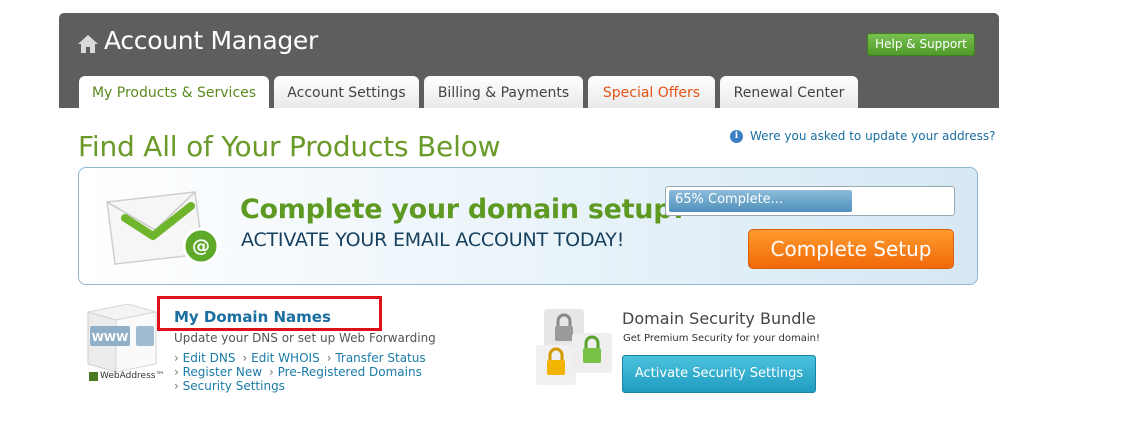  What do you see at coordinates (218, 372) in the screenshot?
I see `register-new-link: Register New` at bounding box center [218, 372].